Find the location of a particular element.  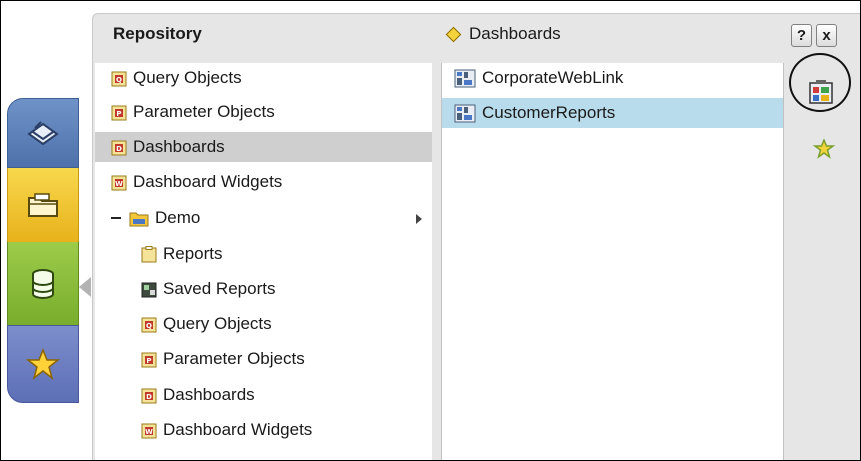

tree-item-reports: Reports is located at coordinates (281, 254).